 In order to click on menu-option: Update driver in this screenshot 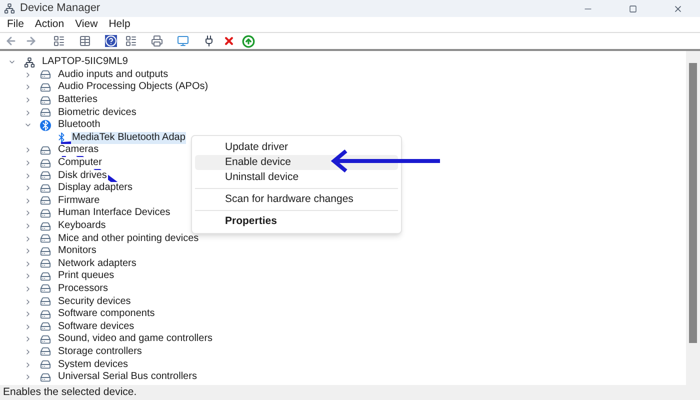, I will do `click(296, 147)`.